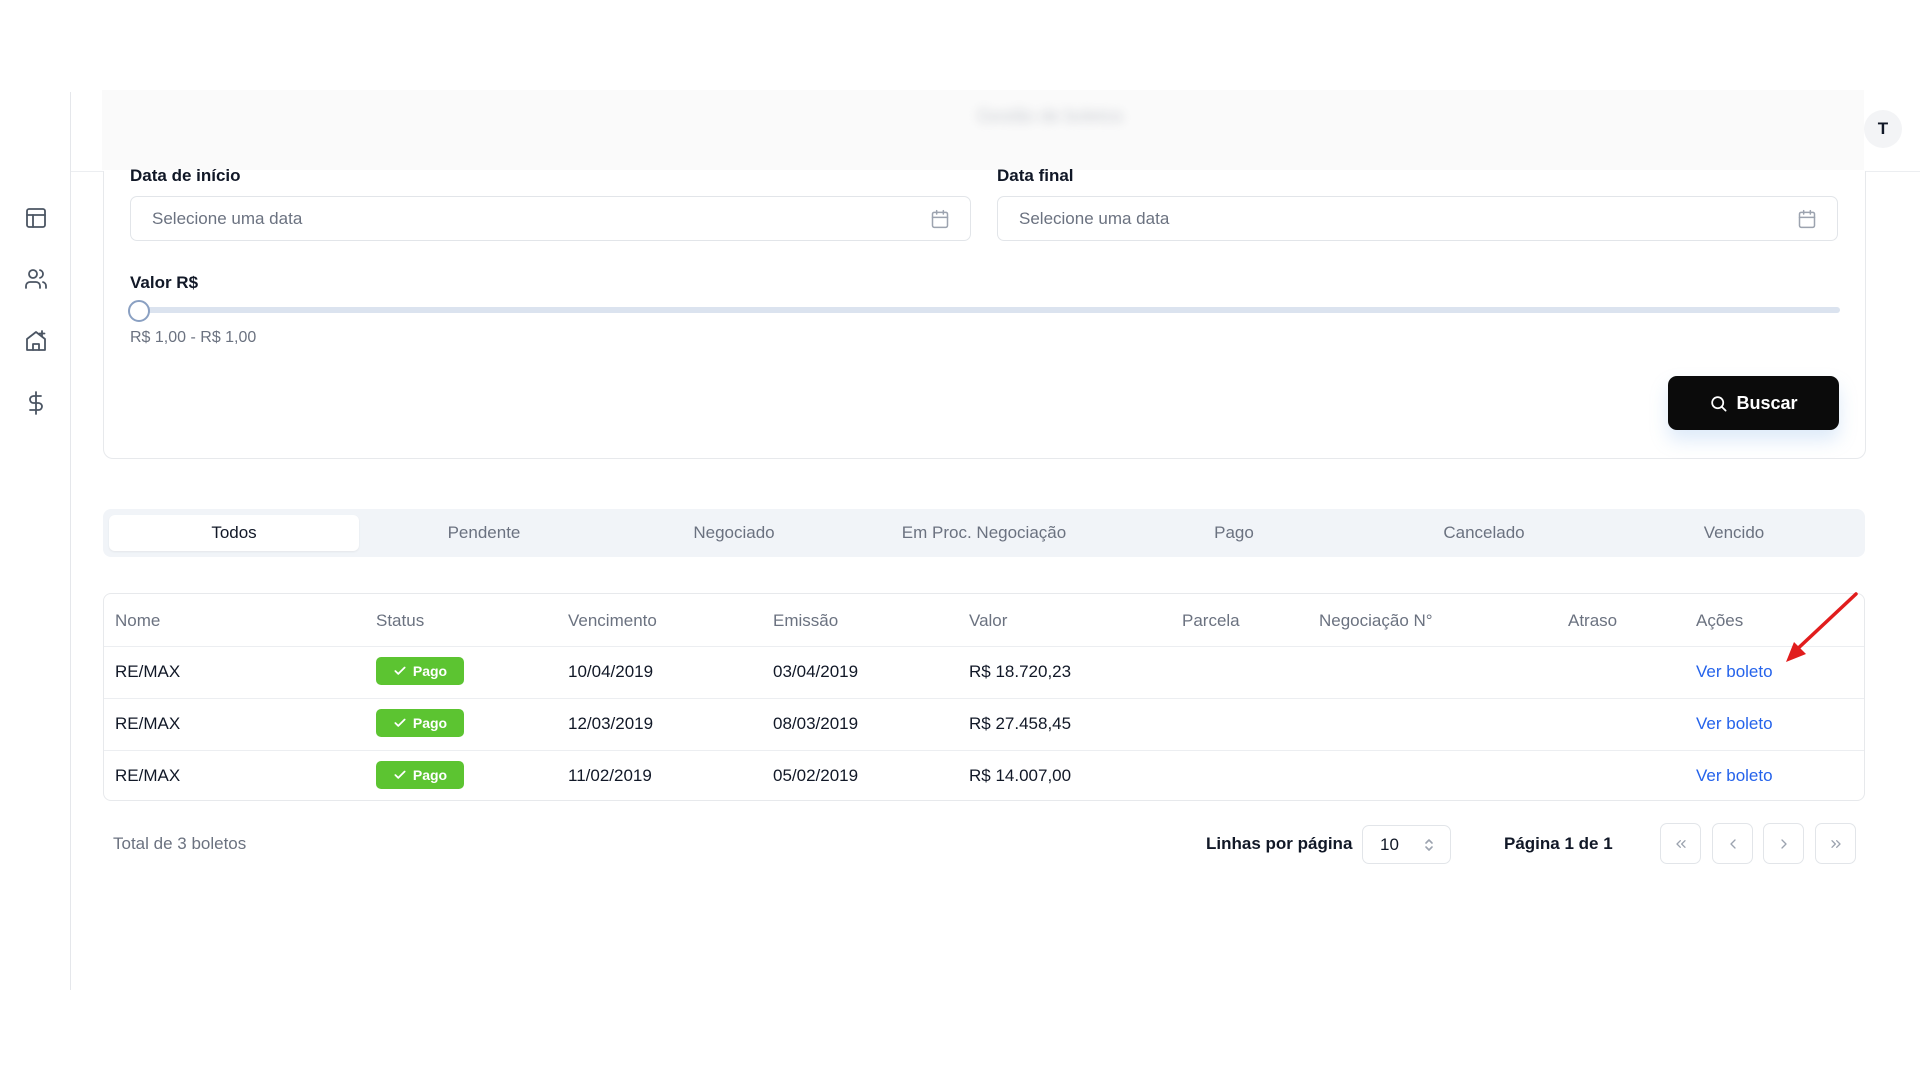 The height and width of the screenshot is (1080, 1920). Describe the element at coordinates (1883, 129) in the screenshot. I see `user-avatar: T` at that location.